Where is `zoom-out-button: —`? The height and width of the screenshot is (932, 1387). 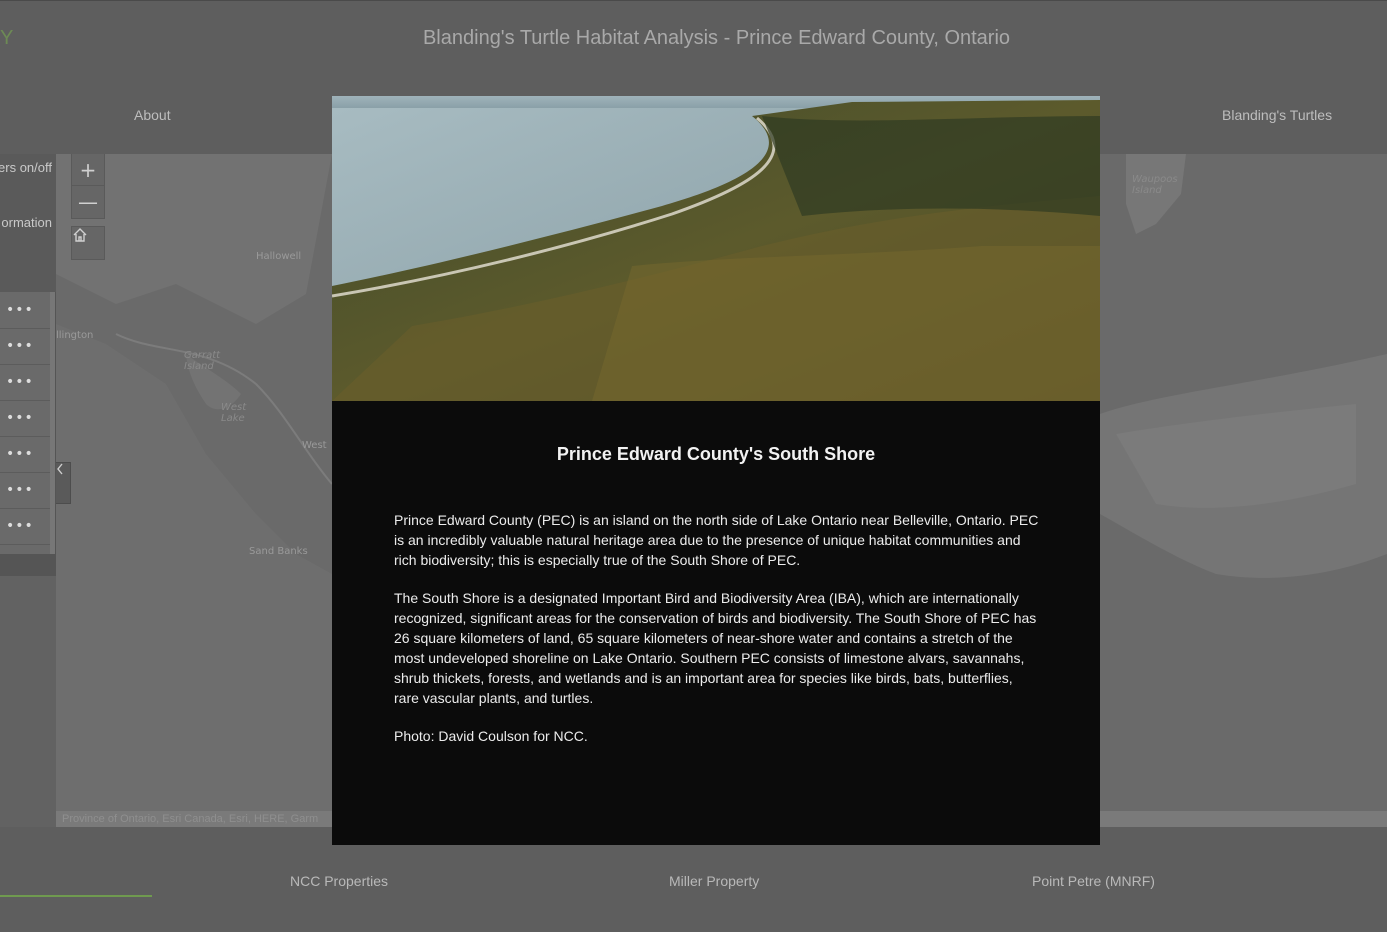
zoom-out-button: — is located at coordinates (88, 202).